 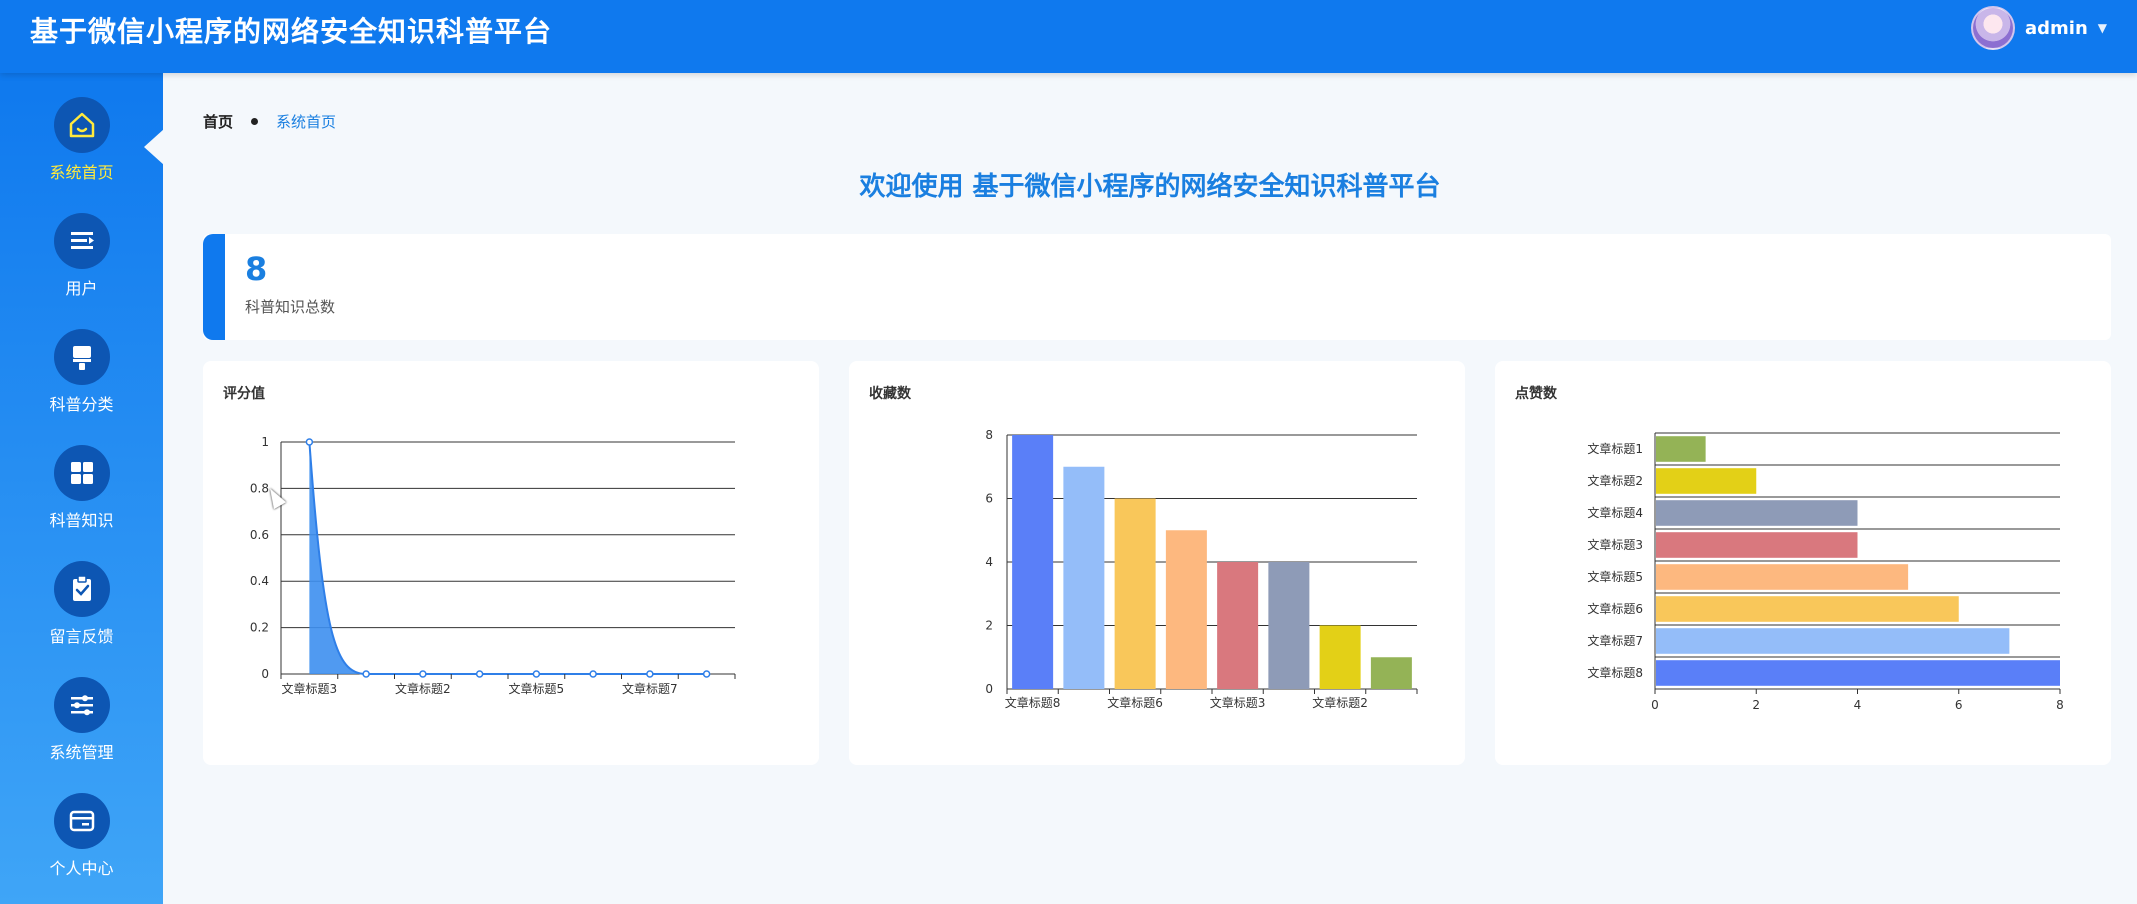 I want to click on top-bar: 基于微信小程序的网络安全知识科普平台 admin ▼, so click(x=1068, y=36).